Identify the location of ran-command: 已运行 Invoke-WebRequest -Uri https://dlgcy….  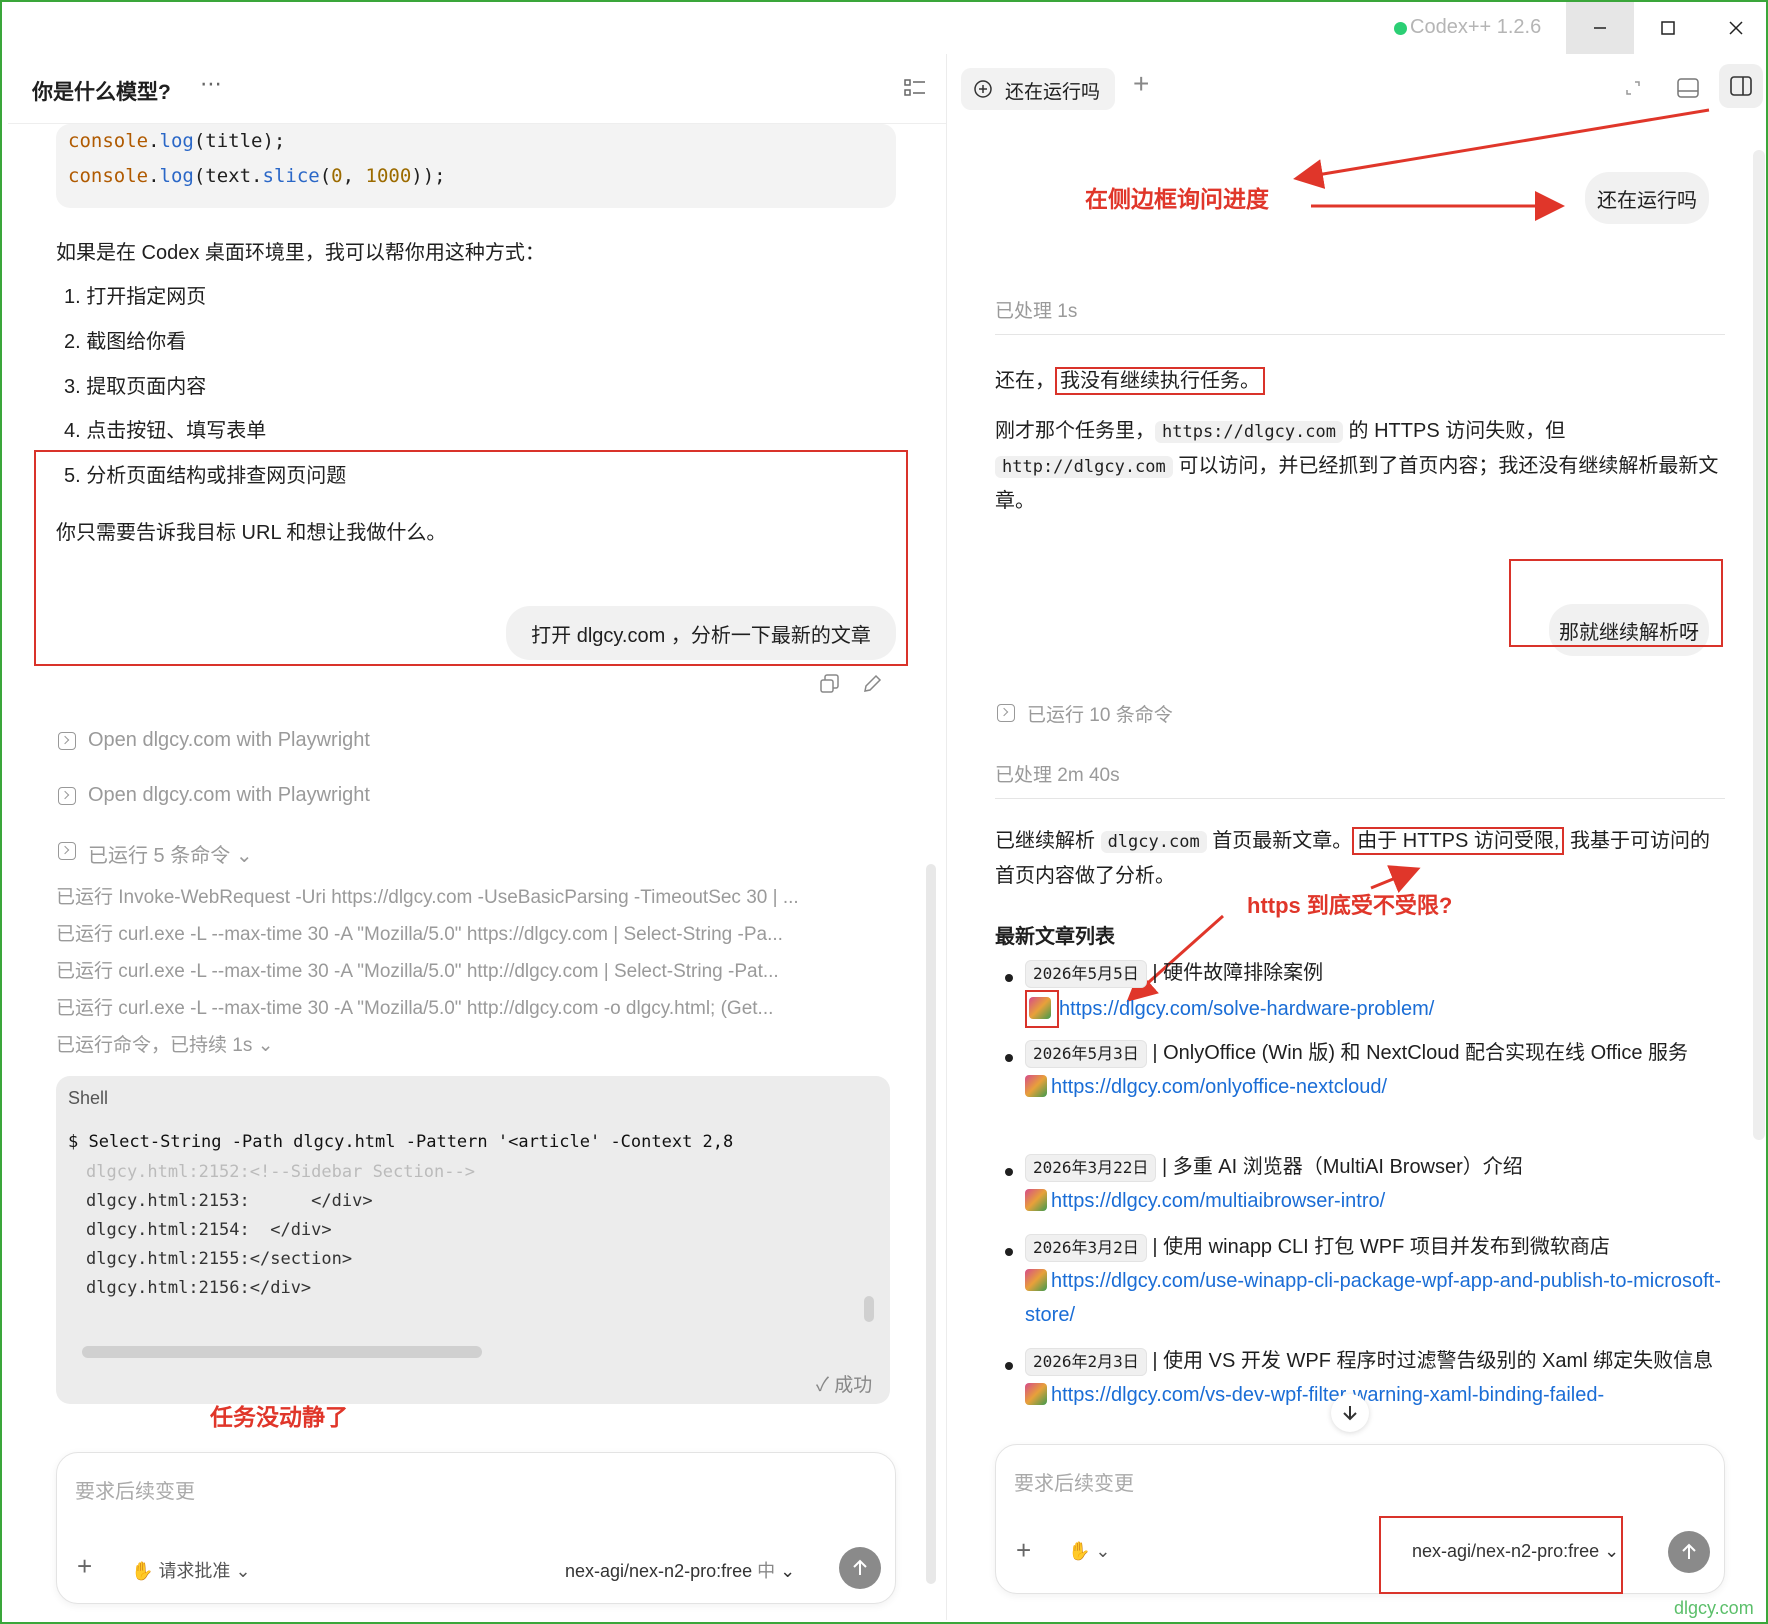
(471, 895).